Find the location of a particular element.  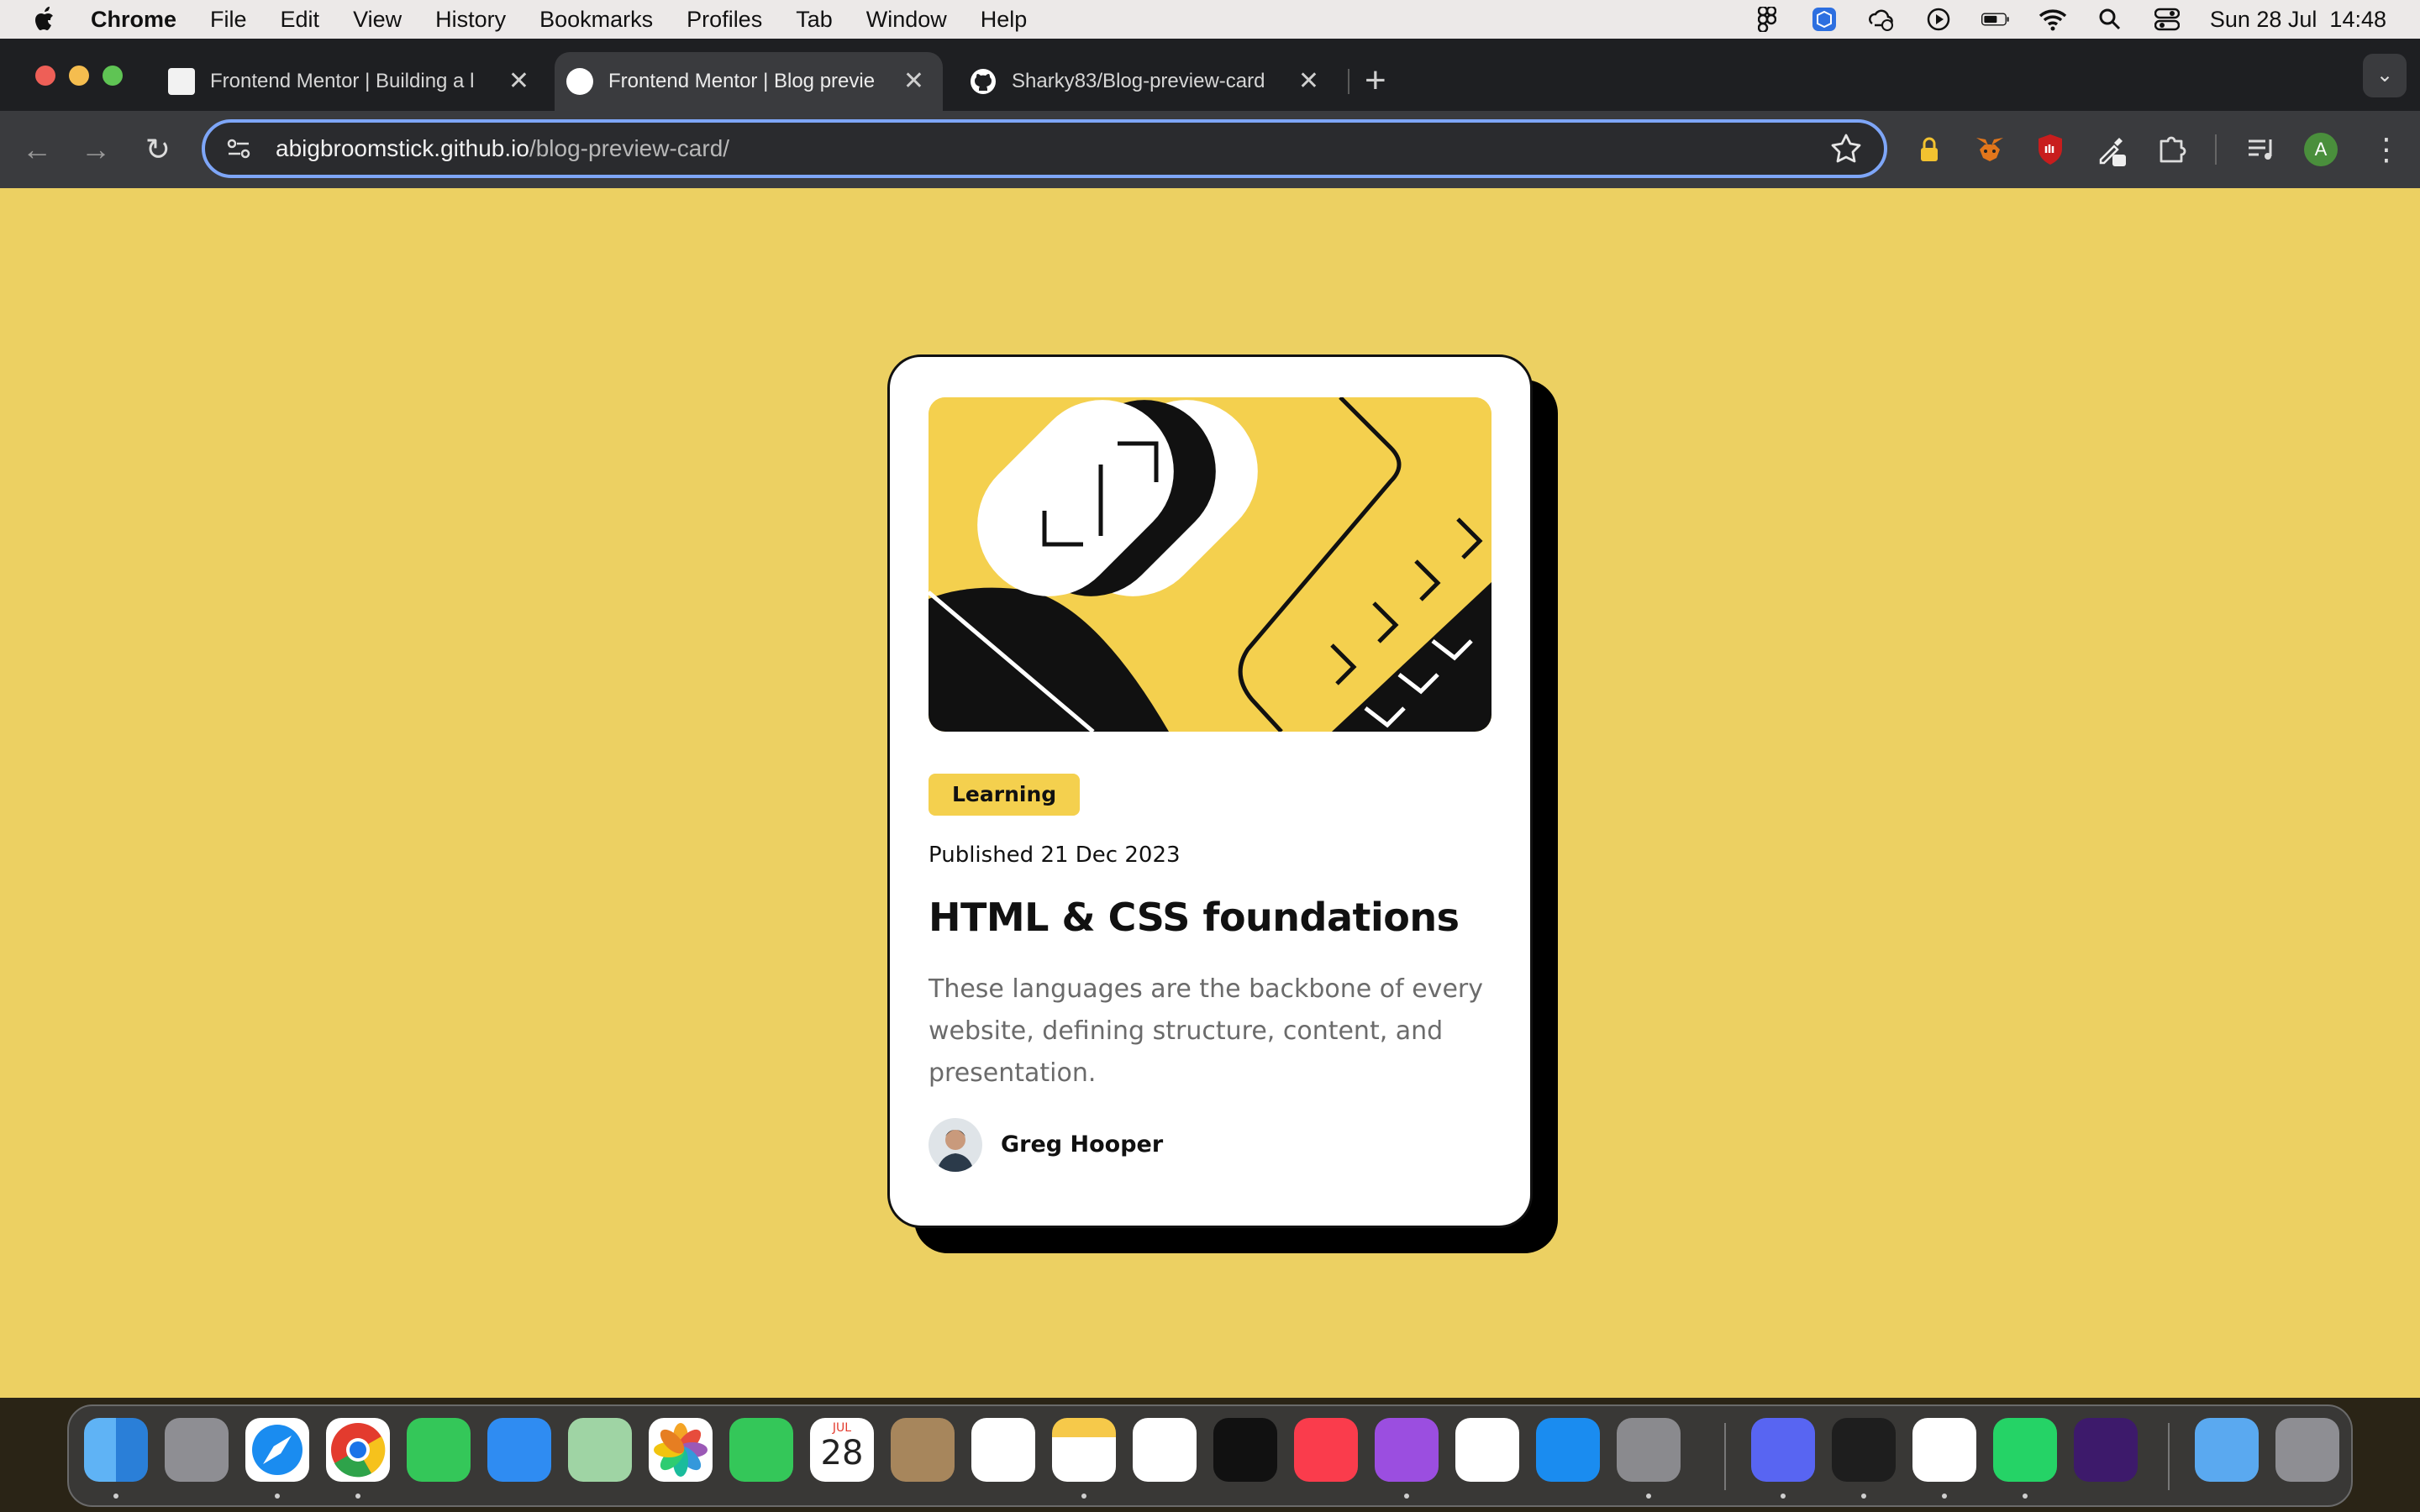

menu-history: History is located at coordinates (470, 20).